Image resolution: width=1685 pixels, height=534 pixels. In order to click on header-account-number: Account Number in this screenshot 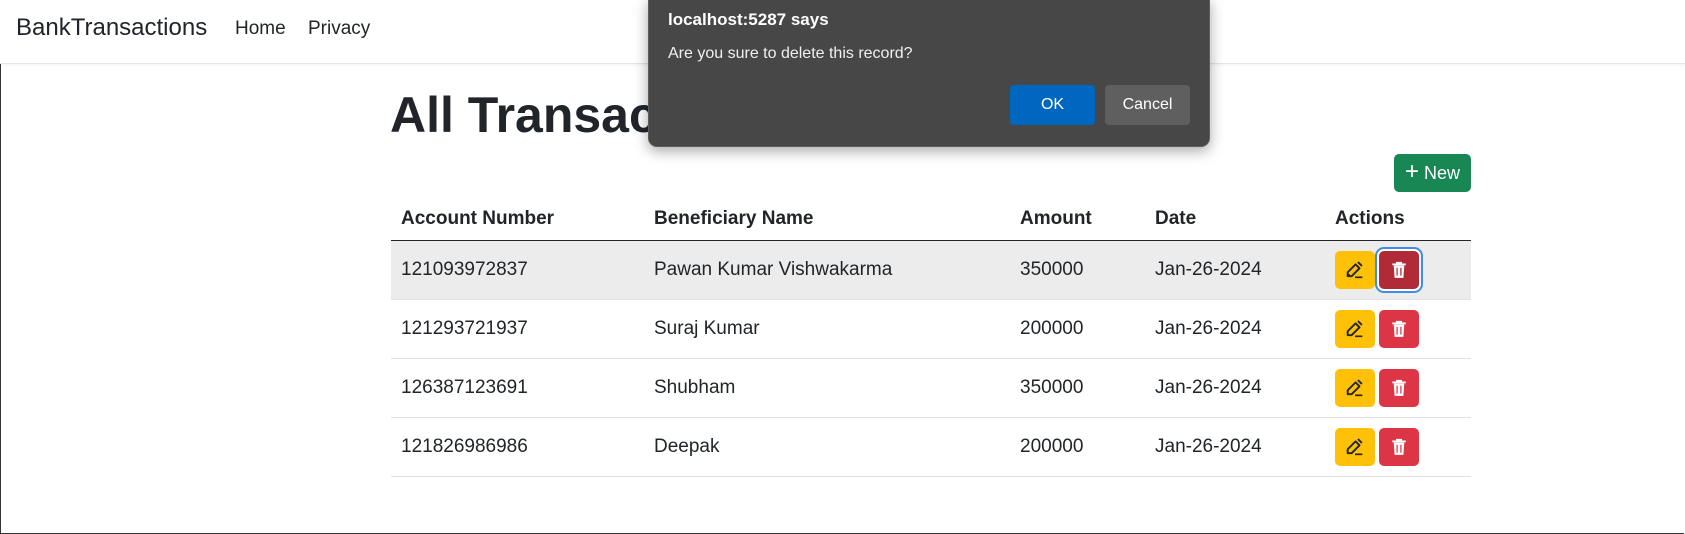, I will do `click(517, 219)`.